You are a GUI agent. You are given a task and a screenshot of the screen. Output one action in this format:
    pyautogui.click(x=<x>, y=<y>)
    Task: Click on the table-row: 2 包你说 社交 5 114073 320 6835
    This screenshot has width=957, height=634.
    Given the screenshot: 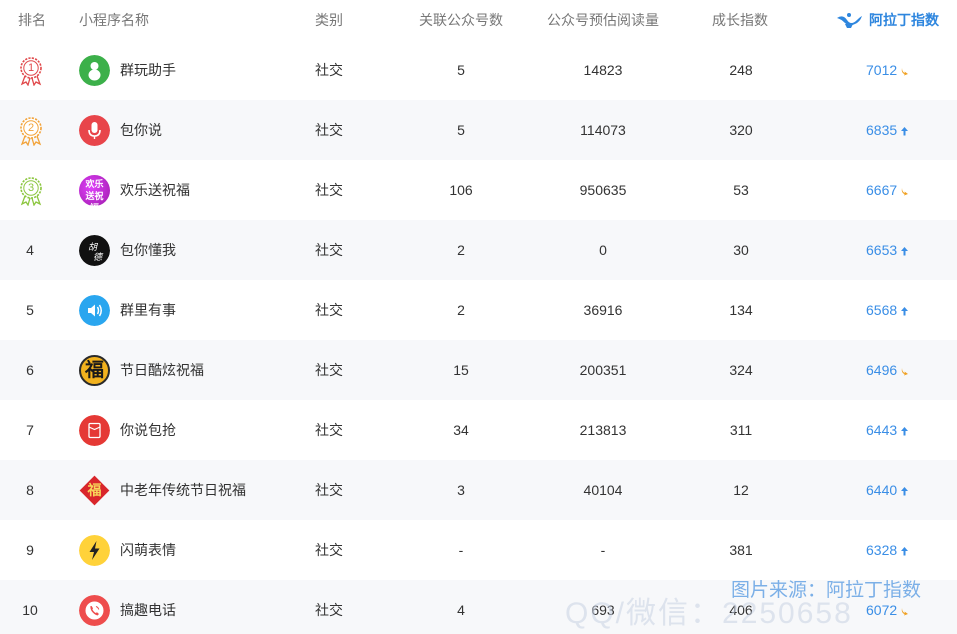 What is the action you would take?
    pyautogui.click(x=478, y=130)
    